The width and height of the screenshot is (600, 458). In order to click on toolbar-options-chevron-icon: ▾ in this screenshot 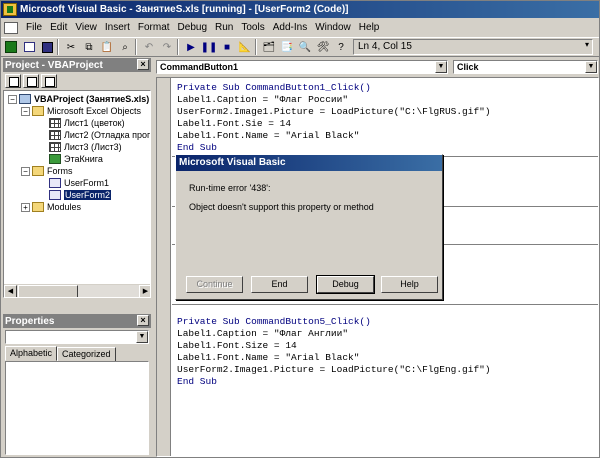, I will do `click(587, 44)`.